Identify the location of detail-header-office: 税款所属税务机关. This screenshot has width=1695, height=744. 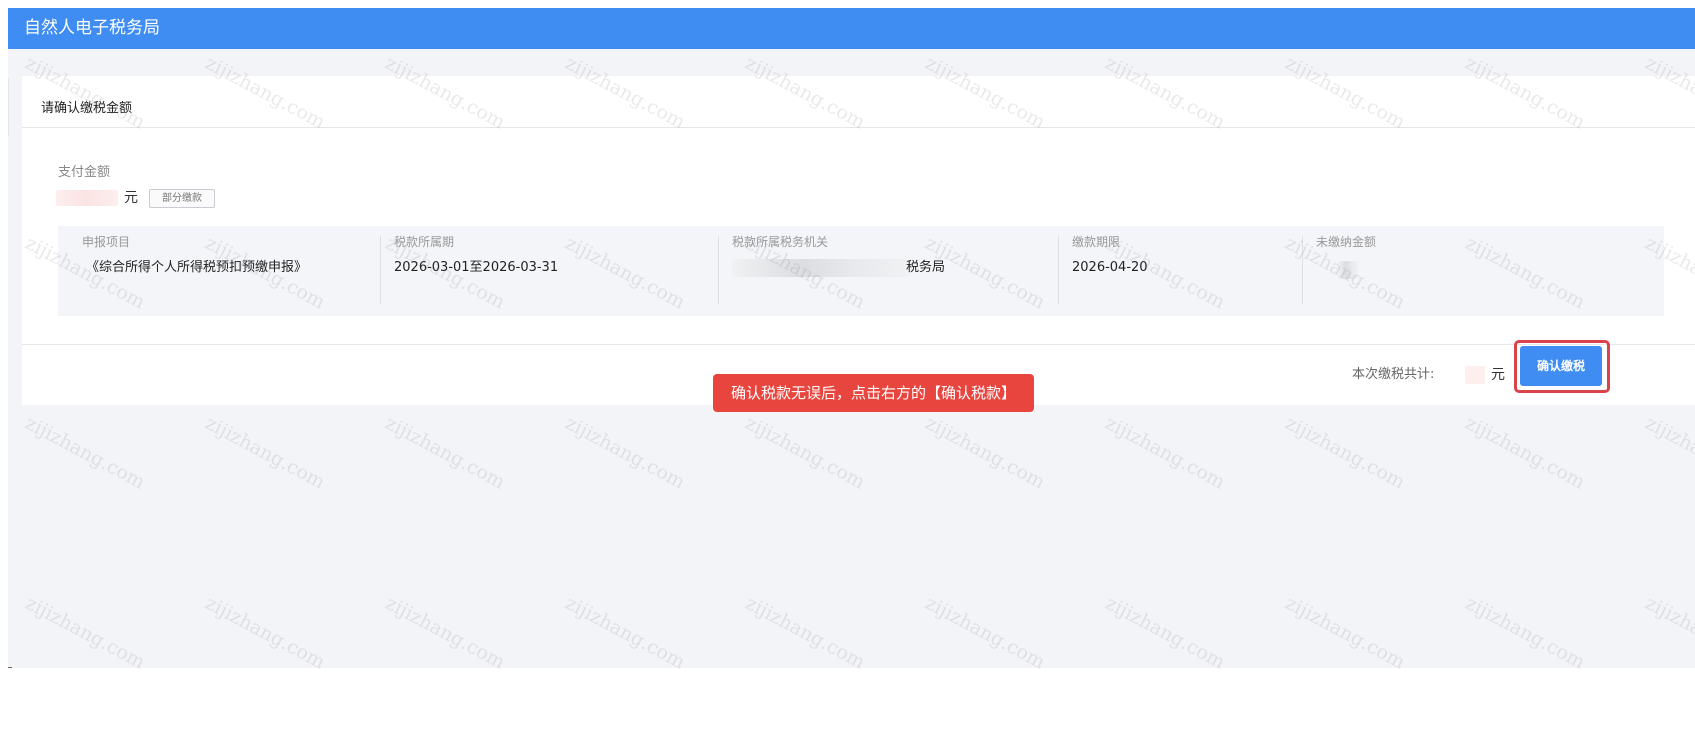
(780, 242).